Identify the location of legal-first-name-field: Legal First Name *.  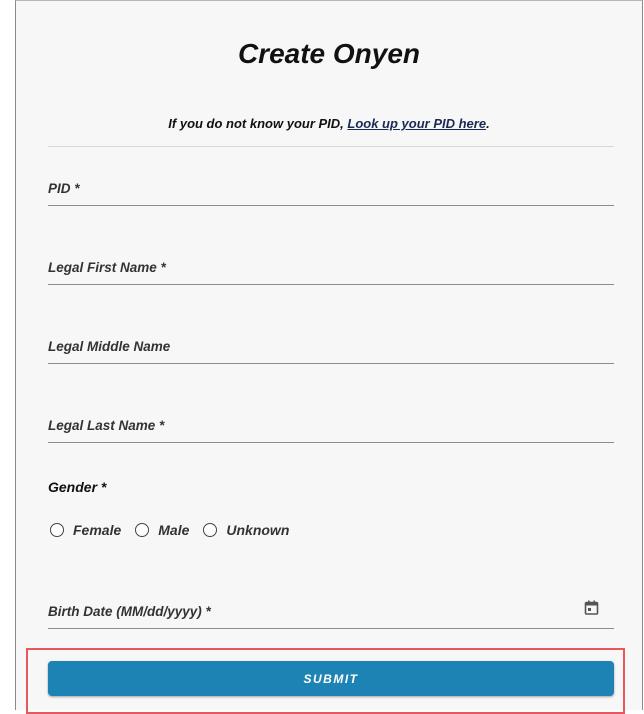
(331, 268).